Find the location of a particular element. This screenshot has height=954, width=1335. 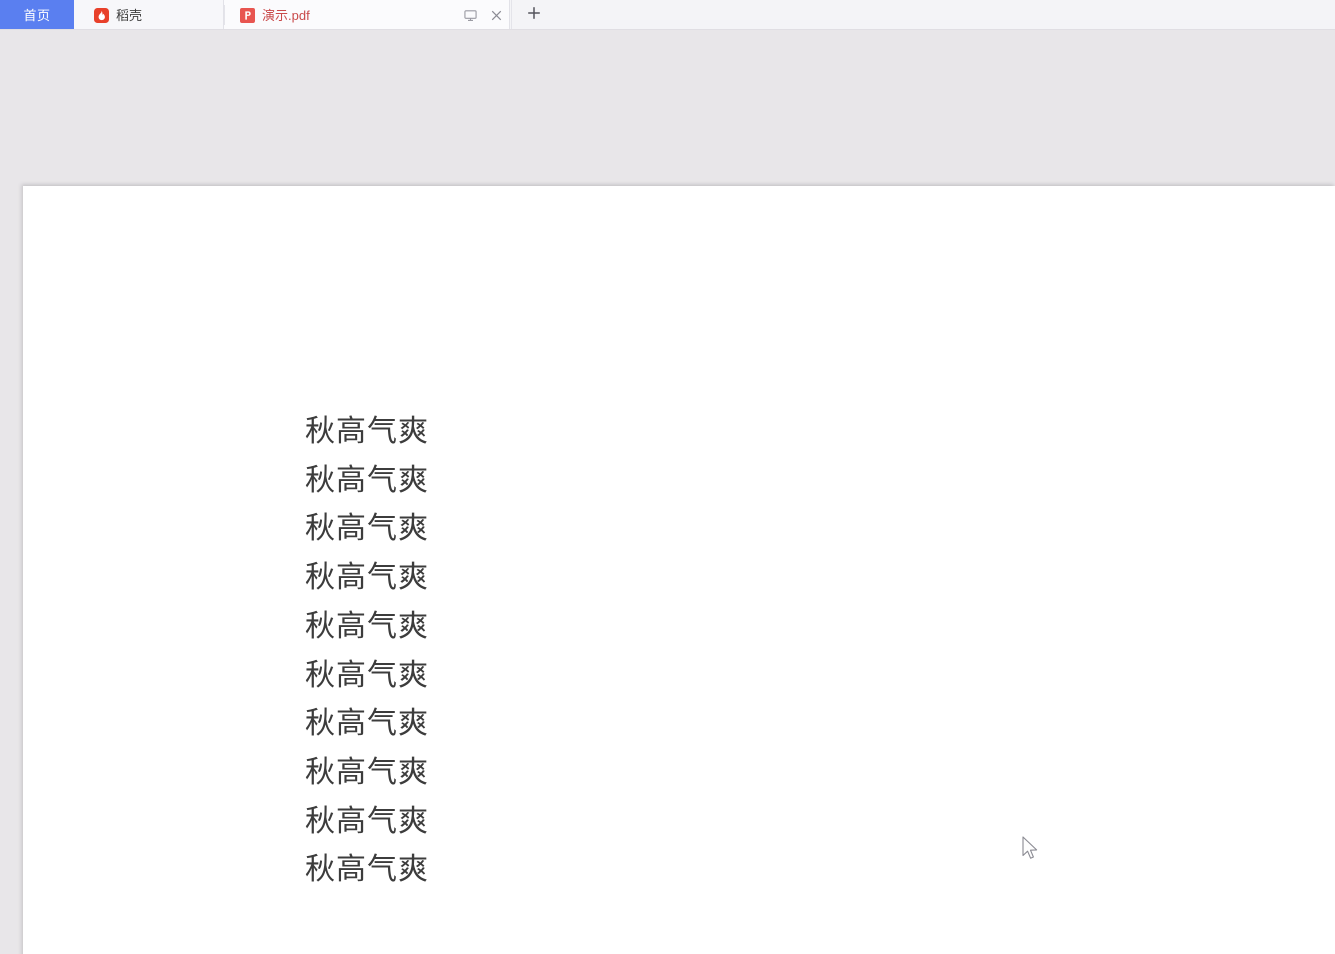

close-tab-button is located at coordinates (496, 15).